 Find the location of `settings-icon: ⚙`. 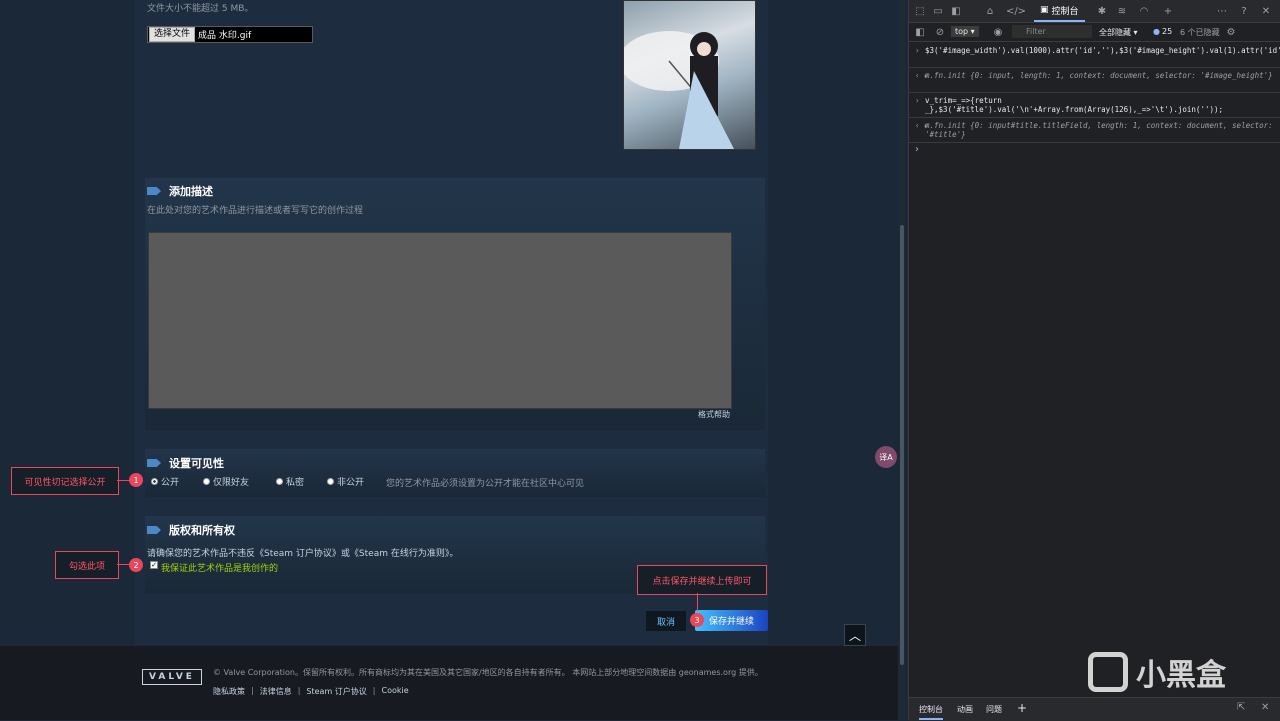

settings-icon: ⚙ is located at coordinates (1231, 32).